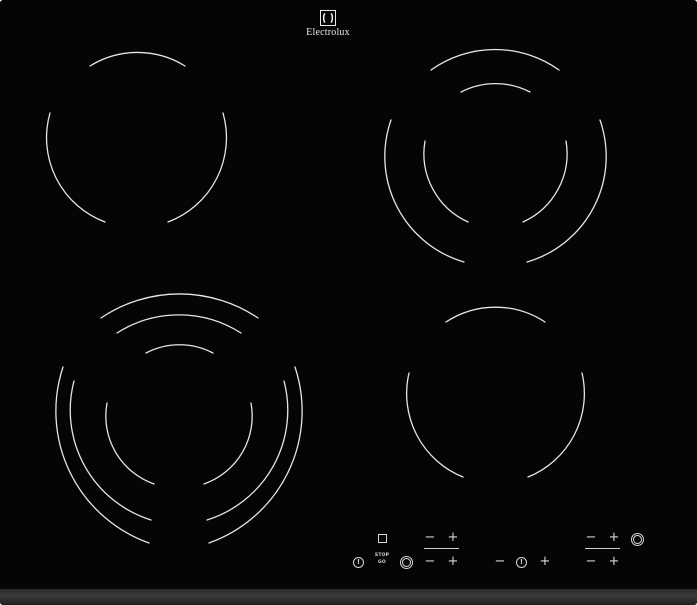  Describe the element at coordinates (614, 538) in the screenshot. I see `plus-button-rear-right: +` at that location.